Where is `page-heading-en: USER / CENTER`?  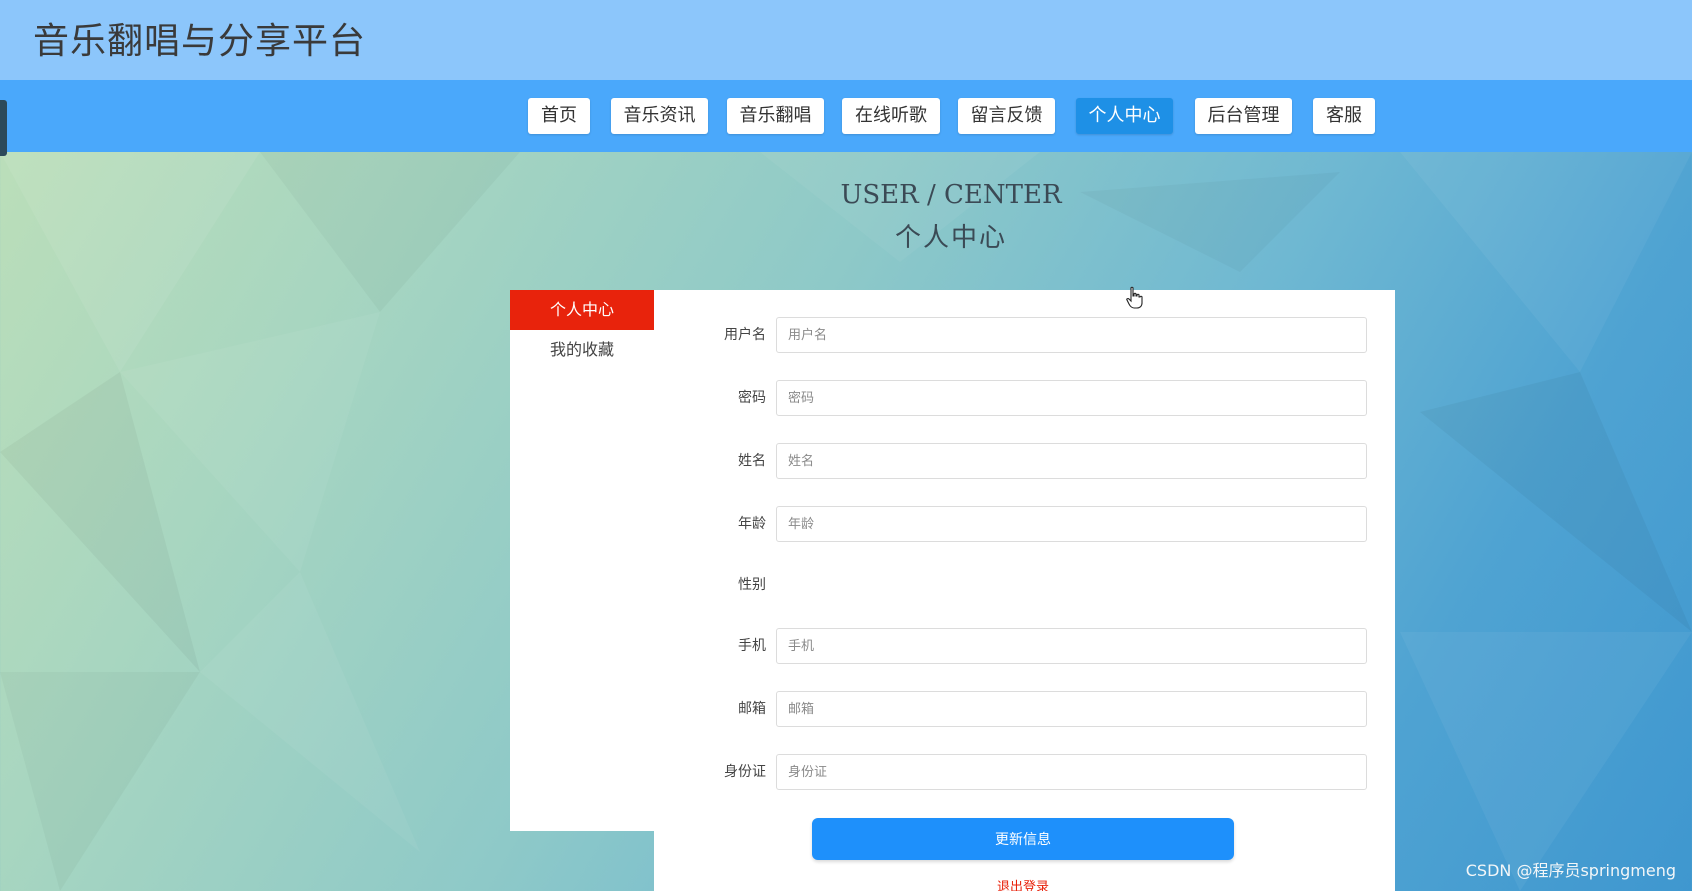 page-heading-en: USER / CENTER is located at coordinates (951, 195).